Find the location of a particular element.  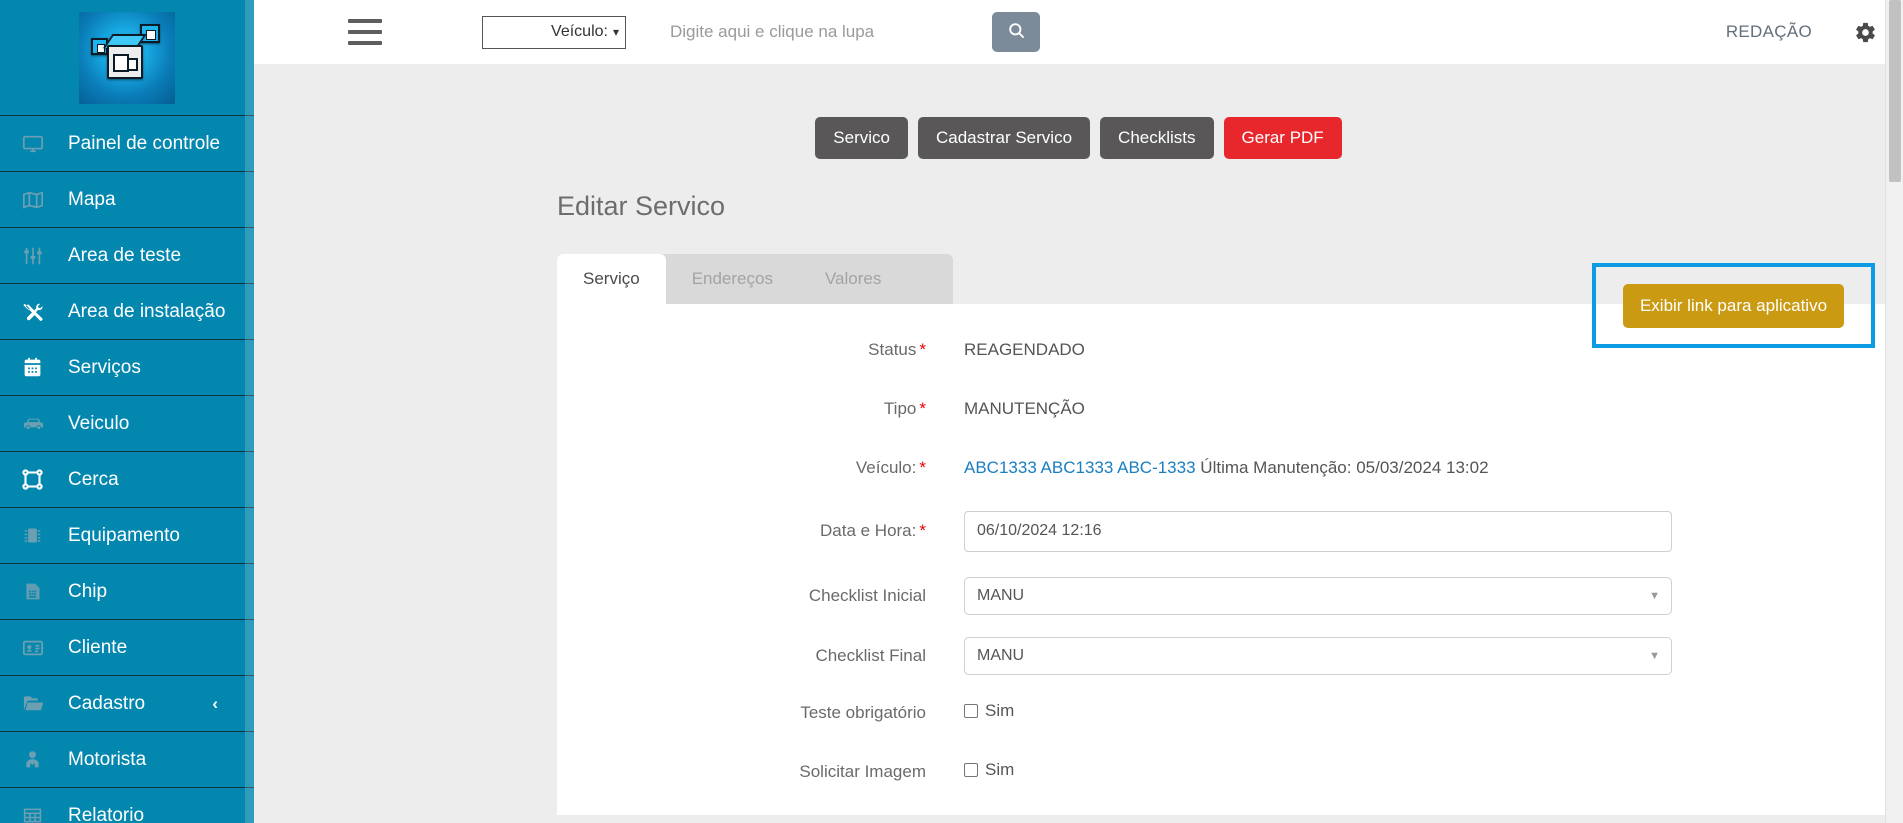

search-input is located at coordinates (810, 32).